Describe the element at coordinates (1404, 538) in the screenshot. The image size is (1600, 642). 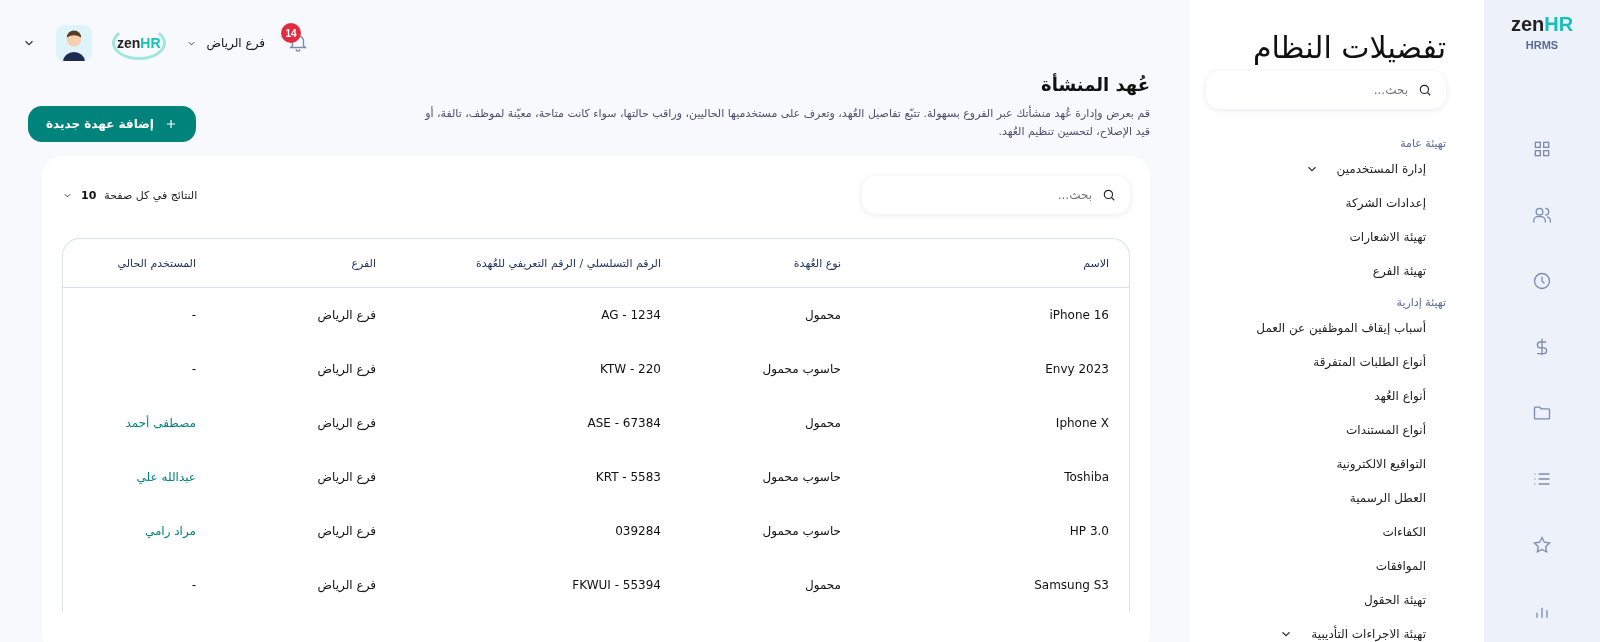
I see `menu-item: الكفاءات` at that location.